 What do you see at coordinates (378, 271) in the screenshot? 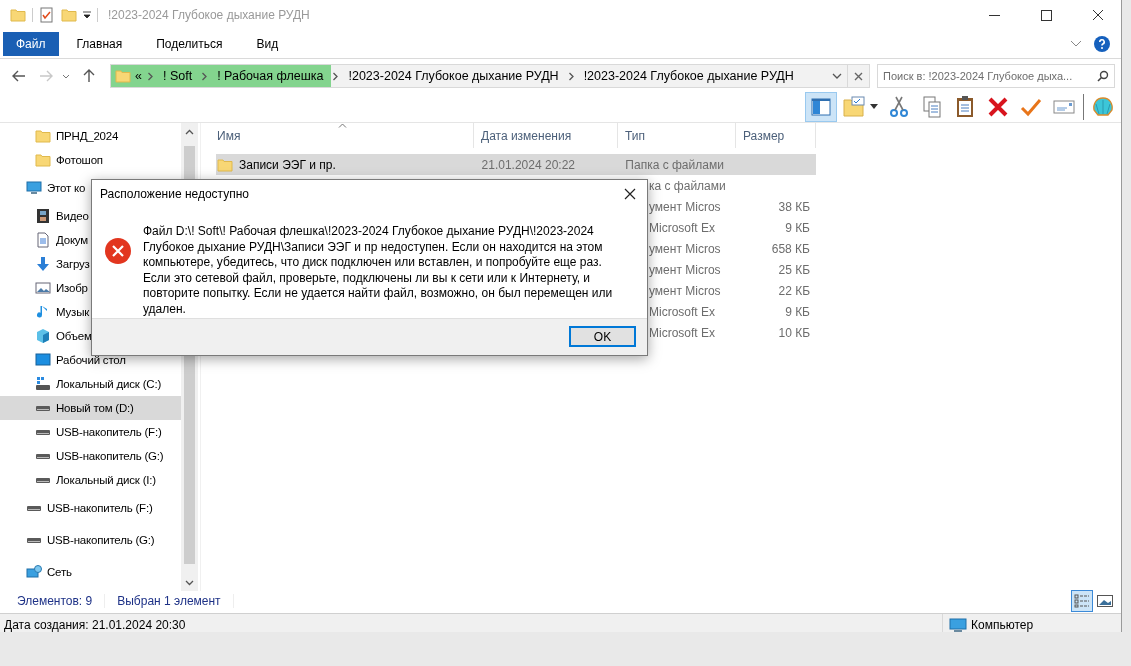
I see `error-message: Файл D:\! Soft\! Рабочая флешка\!2023-2024 Глубокое дыхание РУДН\!2023-2024 Глубокое дыхание РУДН\Записи ЭЭГ и пр недоступен. Если он находится на этом компьютере, убедитесь, что диск подключен или вставлен, и попробуйте еще раз. Если это сетевой файл, проверьте, подключены ли вы к сети или к Интернету, и повторите попытку. Если не удается найти файл, возможно, он был перемещен или удален.` at bounding box center [378, 271].